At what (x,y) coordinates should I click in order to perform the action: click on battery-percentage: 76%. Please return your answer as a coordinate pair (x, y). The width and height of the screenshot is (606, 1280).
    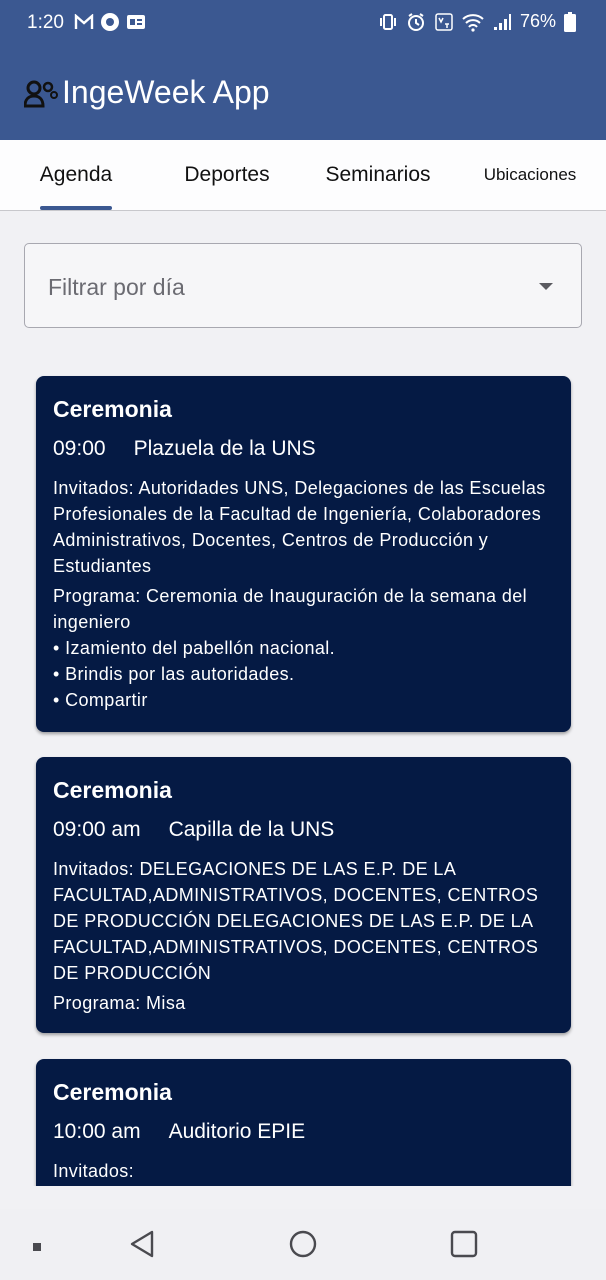
    Looking at the image, I should click on (537, 21).